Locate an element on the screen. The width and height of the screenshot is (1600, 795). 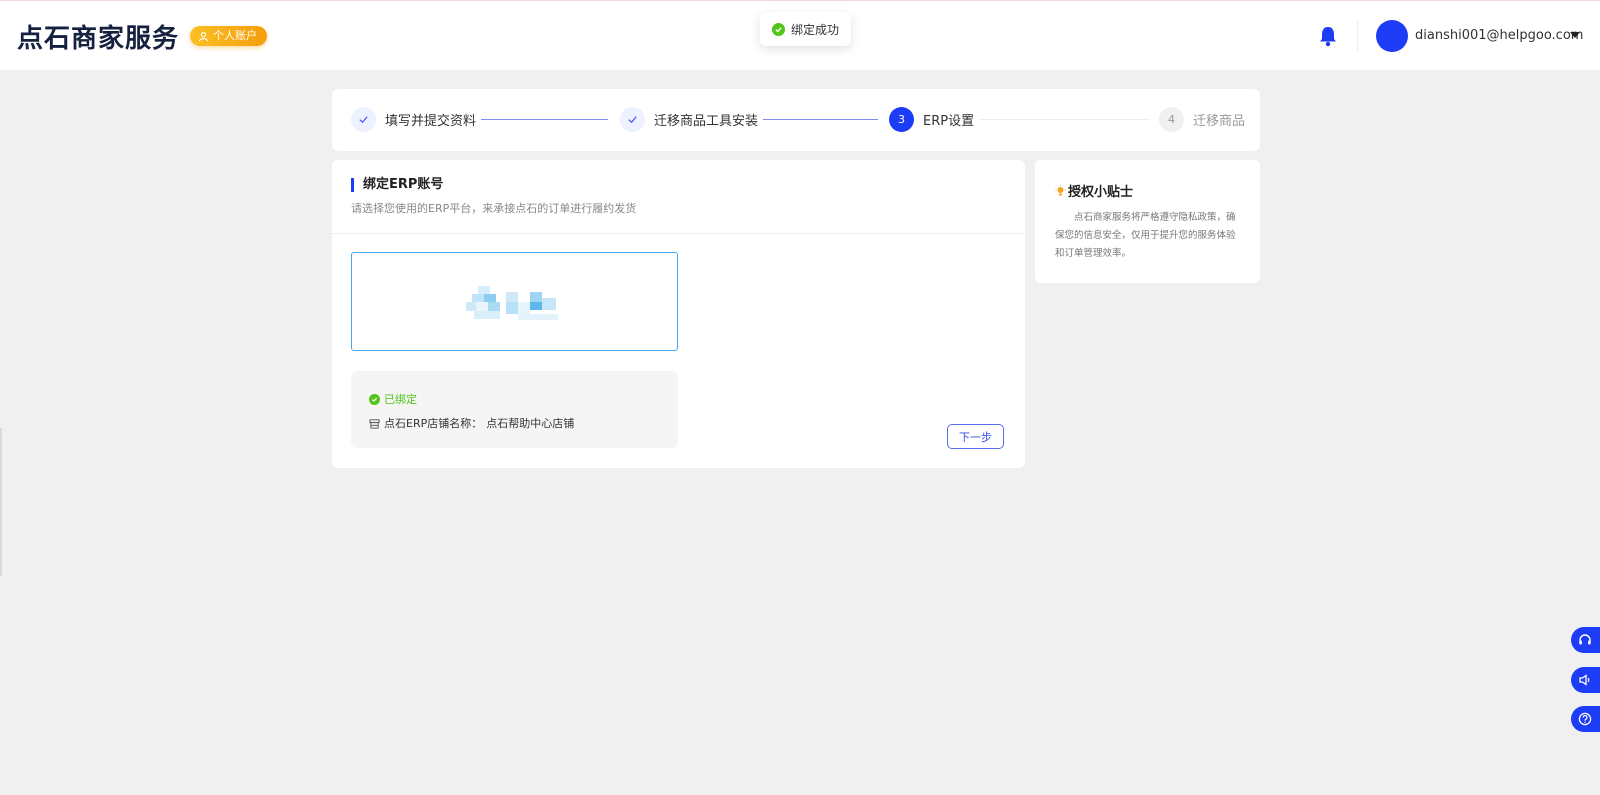
next-step-button: 下一步 is located at coordinates (975, 436).